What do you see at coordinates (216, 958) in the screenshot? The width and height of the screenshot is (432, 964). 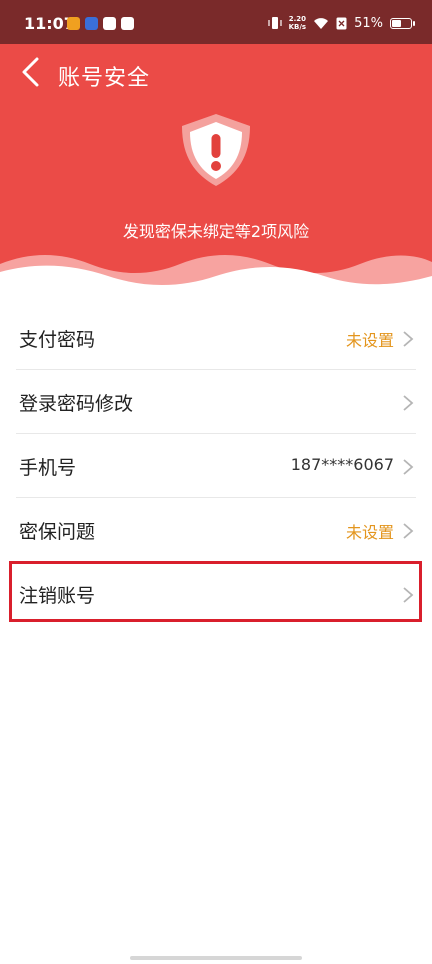 I see `home-indicator` at bounding box center [216, 958].